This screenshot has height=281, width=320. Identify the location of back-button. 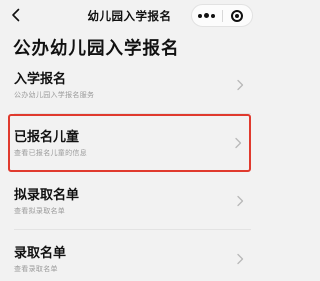
(16, 15).